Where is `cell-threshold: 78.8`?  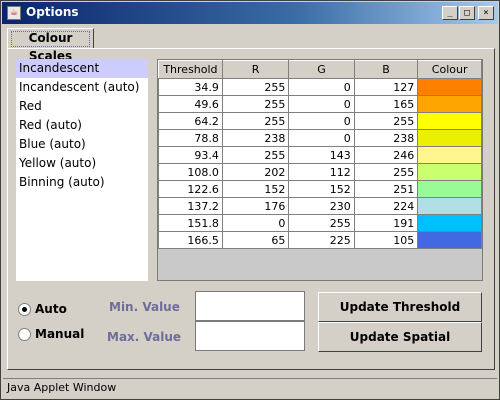 cell-threshold: 78.8 is located at coordinates (190, 138).